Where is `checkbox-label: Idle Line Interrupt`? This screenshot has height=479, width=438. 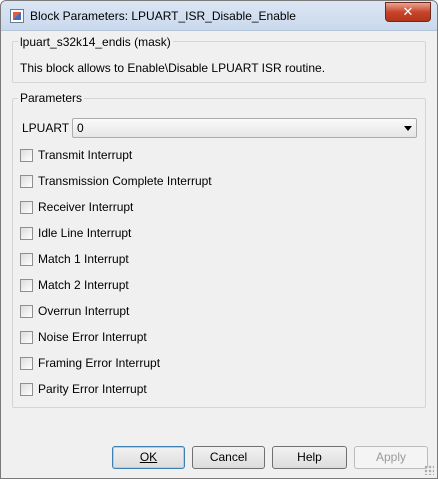
checkbox-label: Idle Line Interrupt is located at coordinates (85, 233).